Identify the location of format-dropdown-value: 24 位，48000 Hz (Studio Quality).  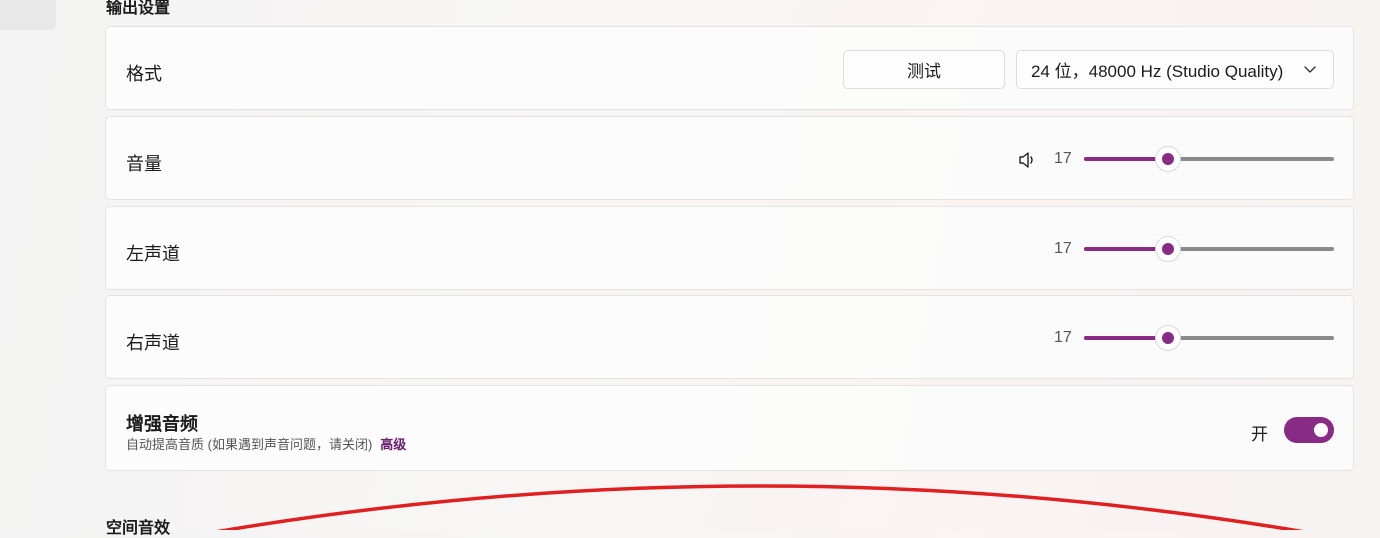
(1157, 71).